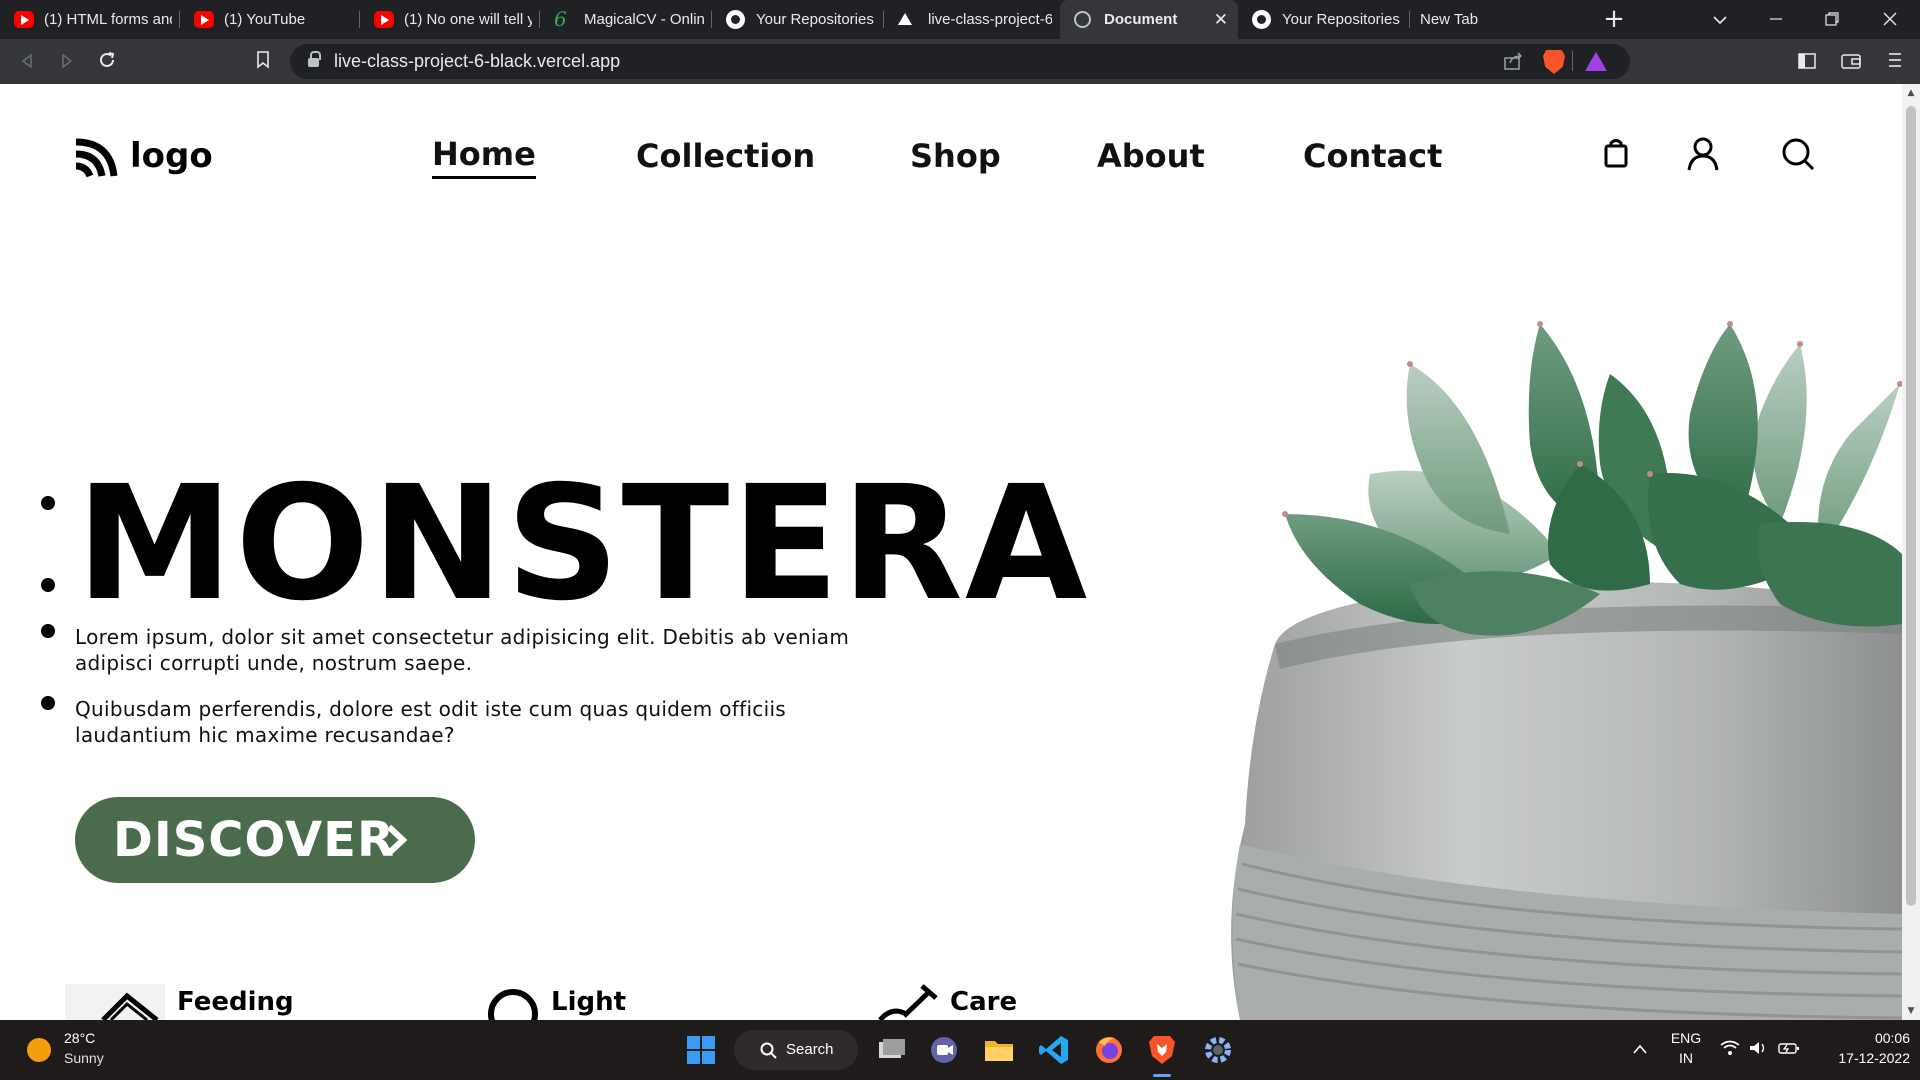 This screenshot has height=1080, width=1920. I want to click on browser-toolbar: live-class-project-6-black.vercel.app, so click(960, 61).